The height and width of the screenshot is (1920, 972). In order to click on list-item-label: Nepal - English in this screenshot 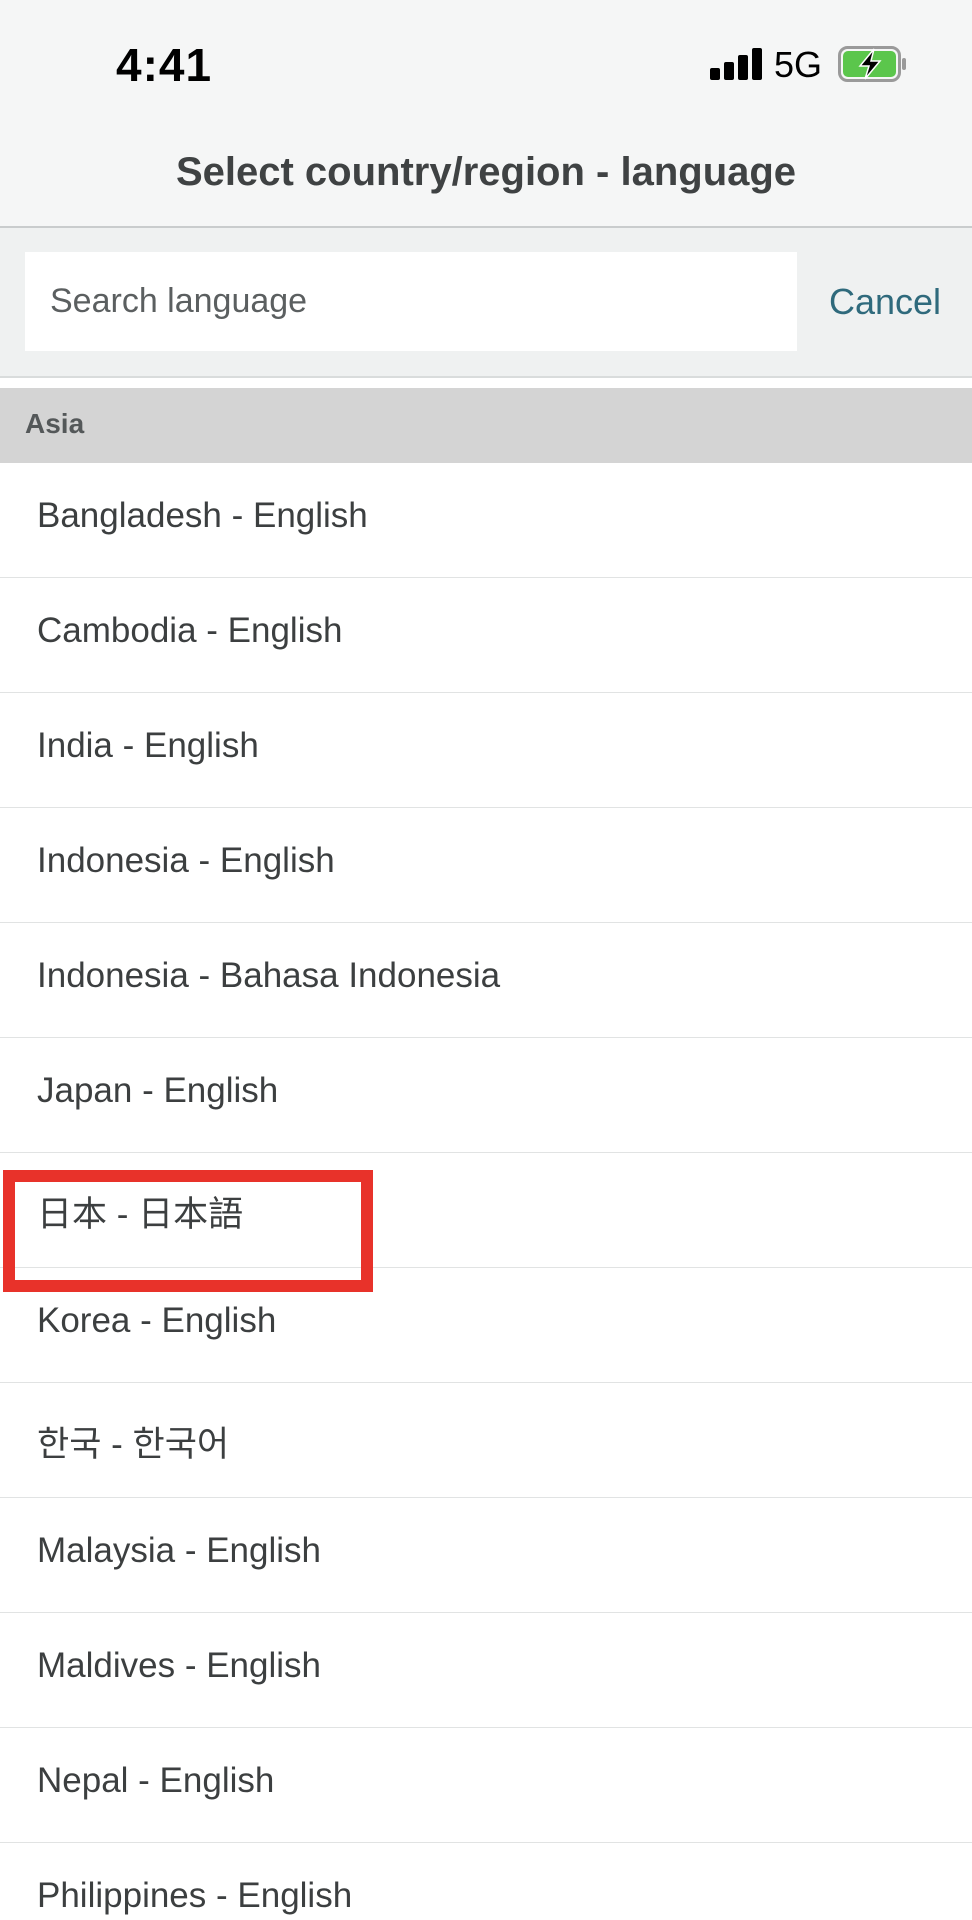, I will do `click(156, 1780)`.